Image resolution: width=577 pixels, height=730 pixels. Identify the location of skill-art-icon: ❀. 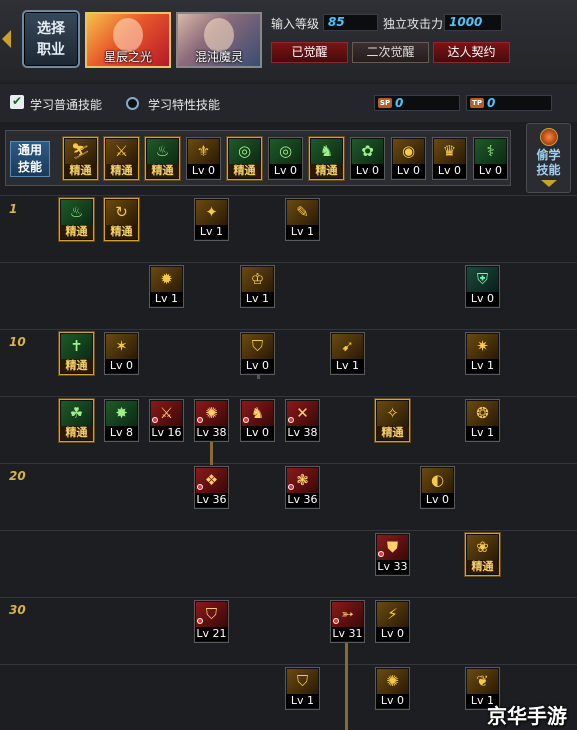
(482, 547).